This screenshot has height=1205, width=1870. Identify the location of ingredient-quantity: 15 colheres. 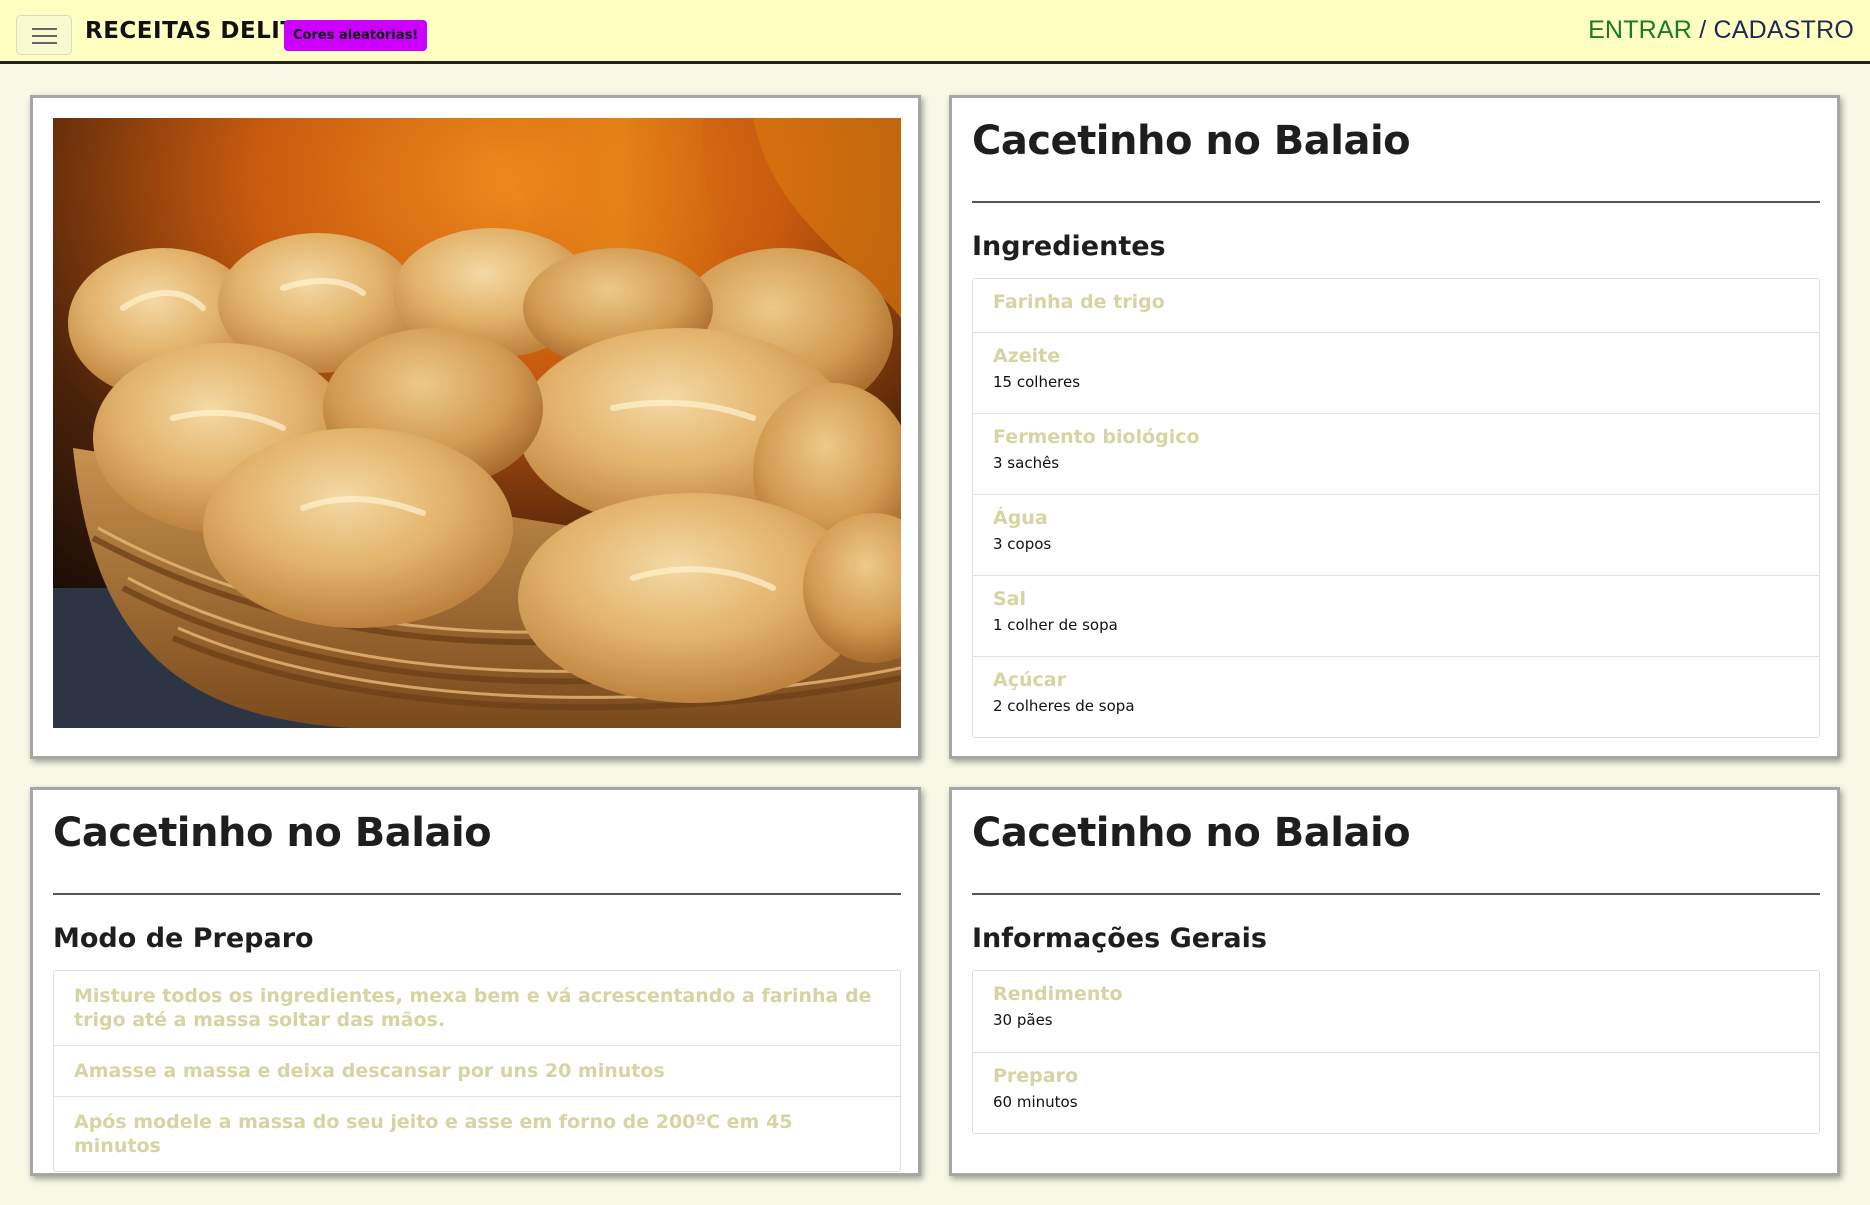
(1037, 382).